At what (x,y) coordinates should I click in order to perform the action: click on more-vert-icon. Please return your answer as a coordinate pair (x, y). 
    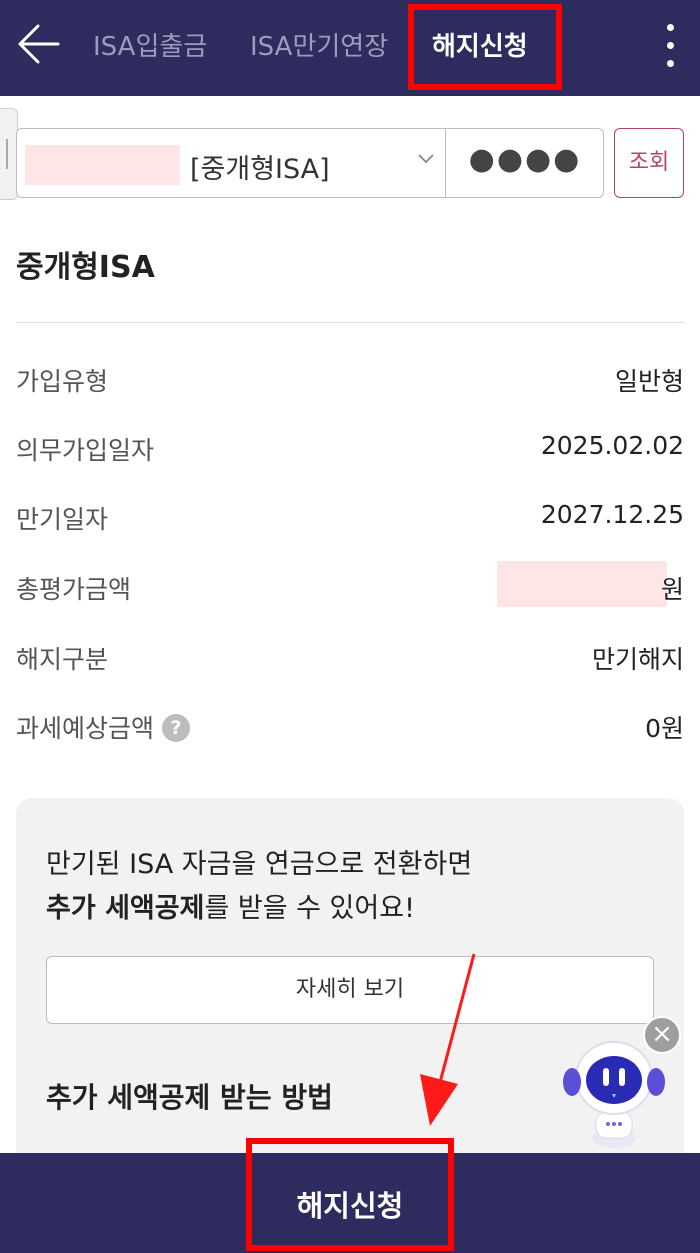
    Looking at the image, I should click on (670, 46).